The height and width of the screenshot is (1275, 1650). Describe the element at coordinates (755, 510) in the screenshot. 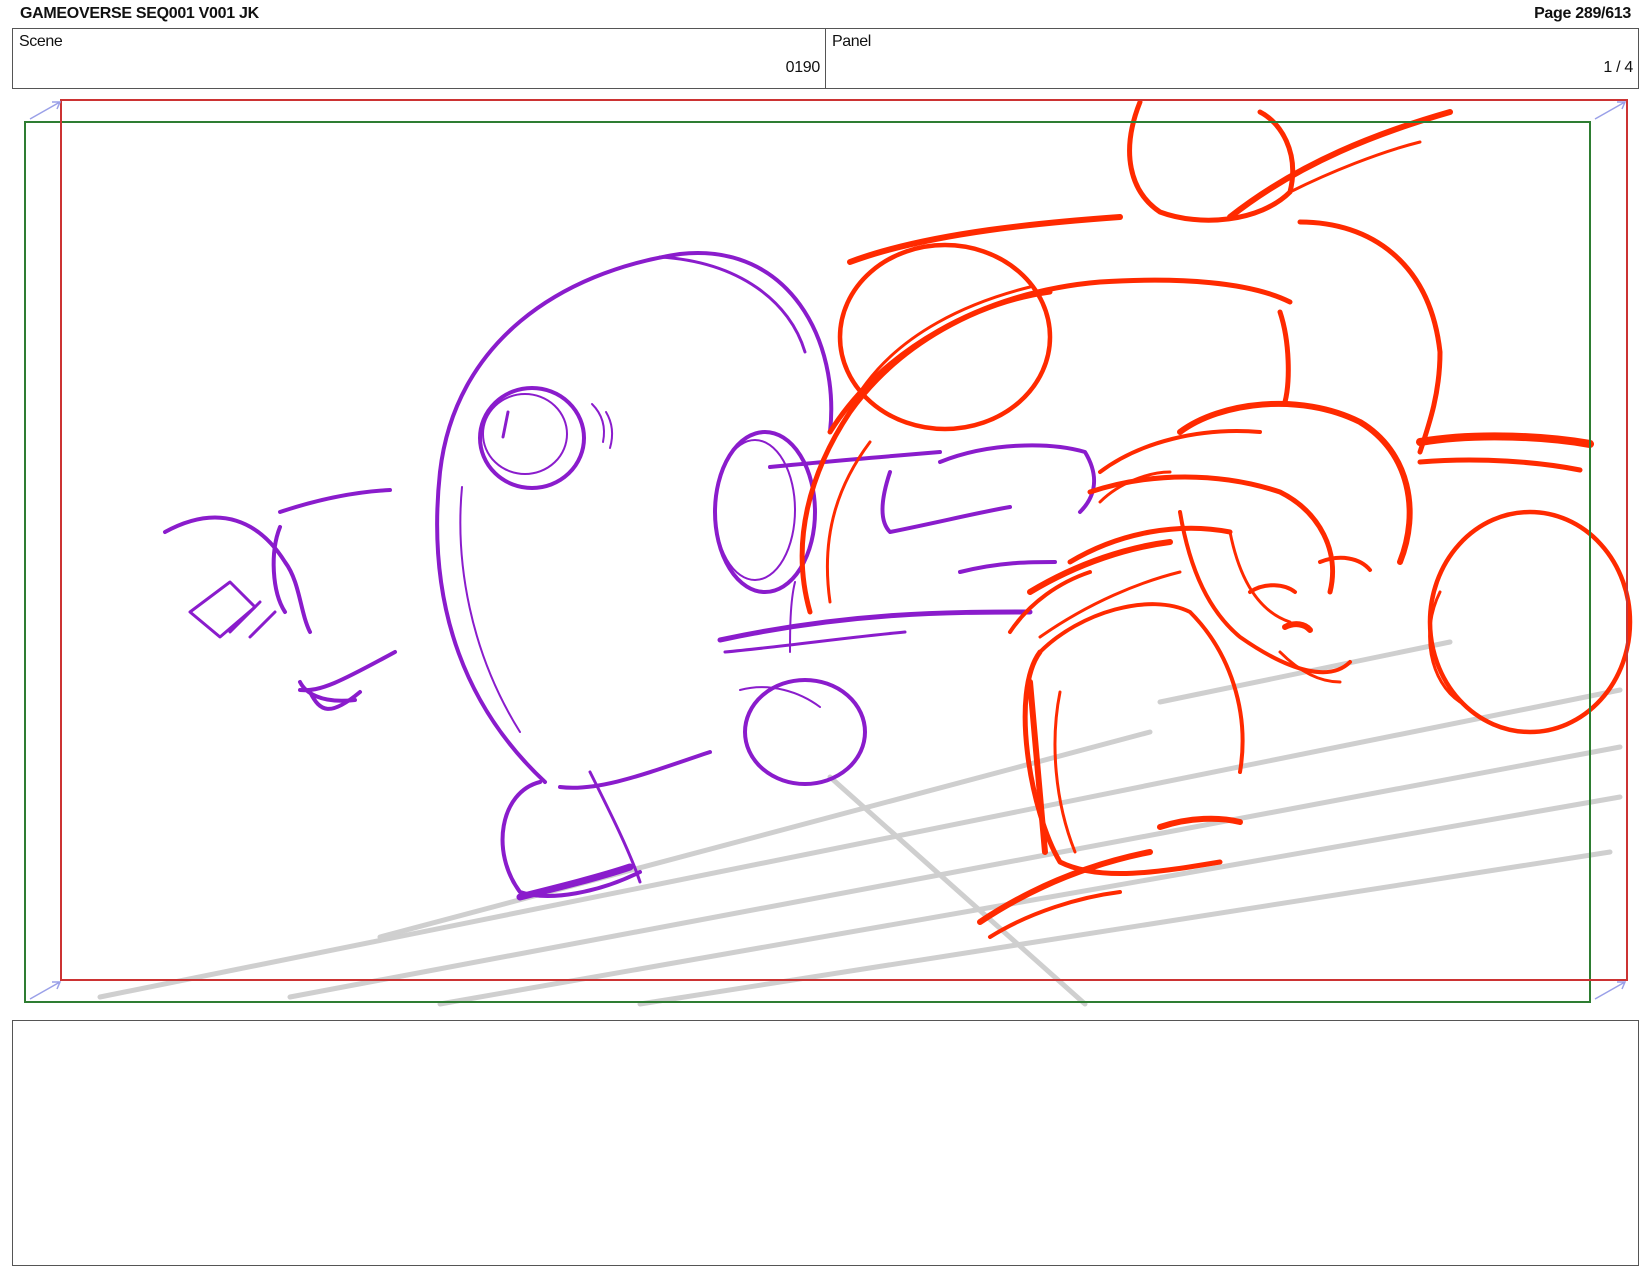

I see `ear-outline` at that location.